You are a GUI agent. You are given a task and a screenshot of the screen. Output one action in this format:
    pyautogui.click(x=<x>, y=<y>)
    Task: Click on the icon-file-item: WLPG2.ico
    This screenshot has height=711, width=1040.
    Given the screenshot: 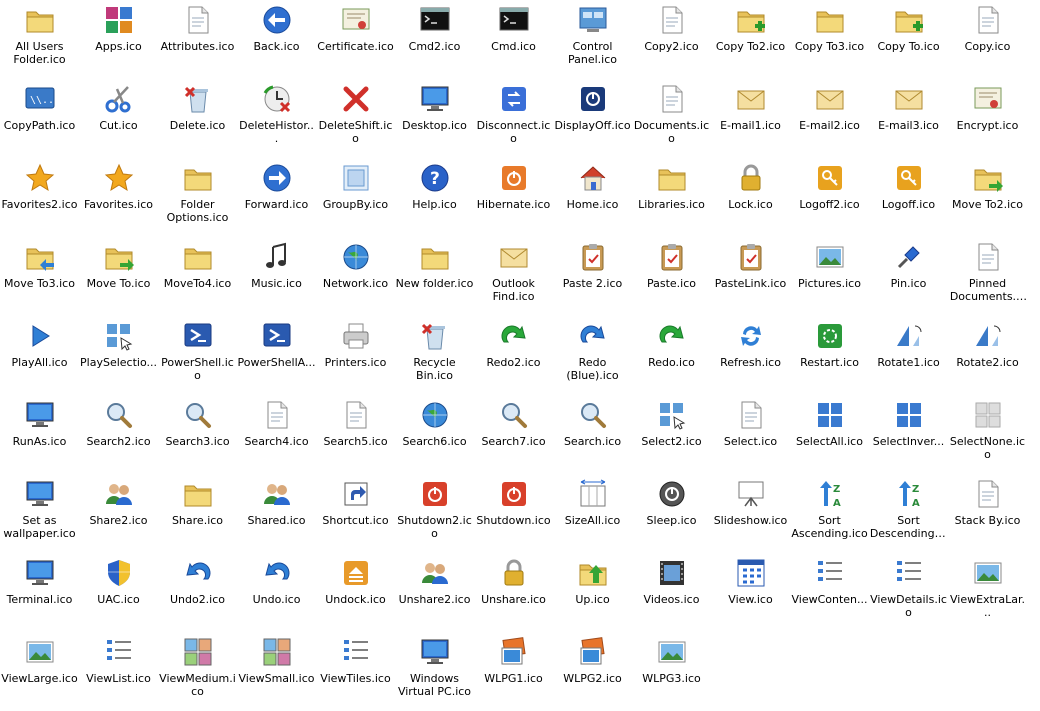 What is the action you would take?
    pyautogui.click(x=592, y=671)
    